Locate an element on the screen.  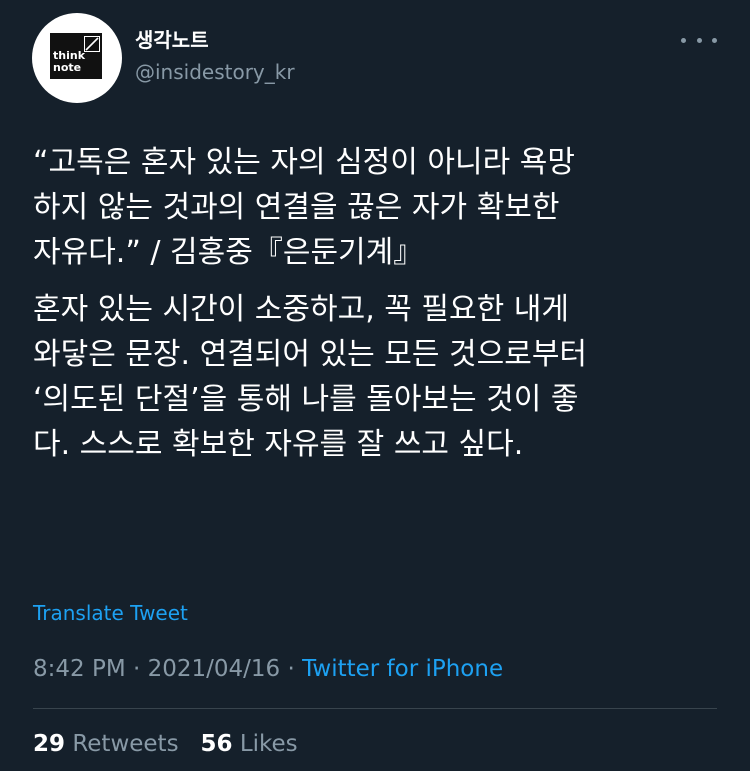
tweet-stats: 29 Retweets 56 Likes is located at coordinates (165, 744).